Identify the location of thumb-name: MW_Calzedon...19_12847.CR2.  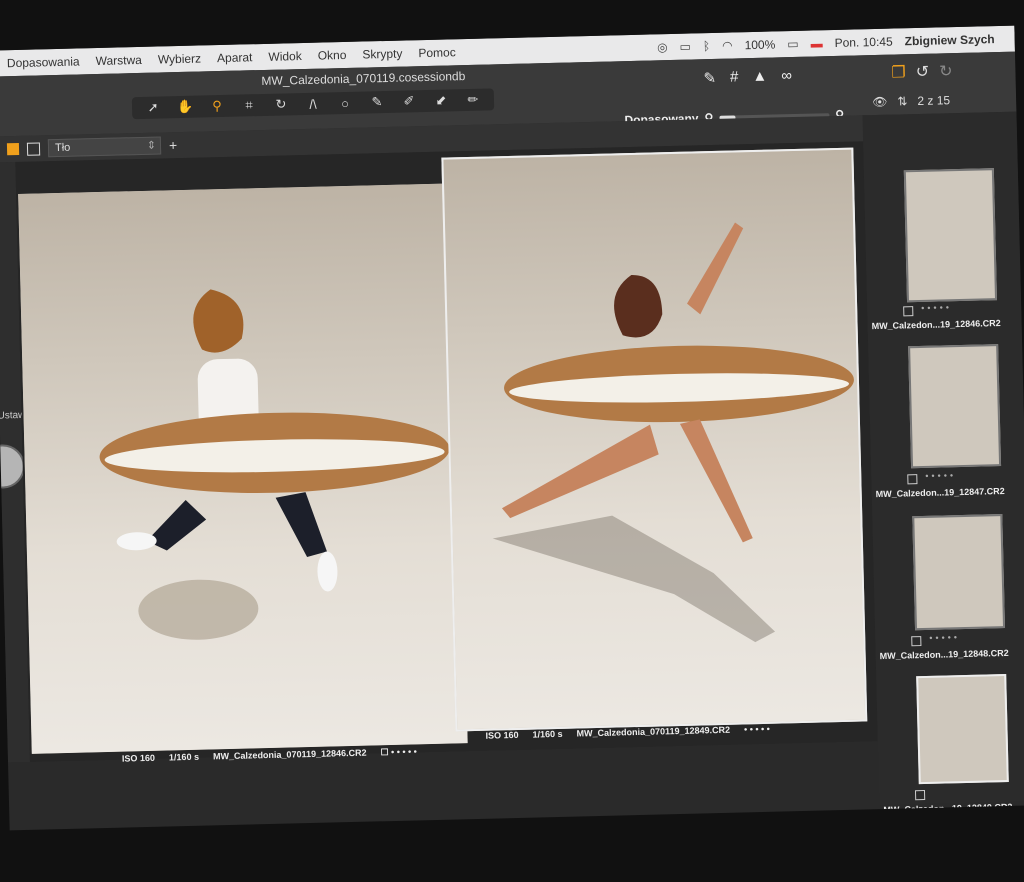
(940, 492).